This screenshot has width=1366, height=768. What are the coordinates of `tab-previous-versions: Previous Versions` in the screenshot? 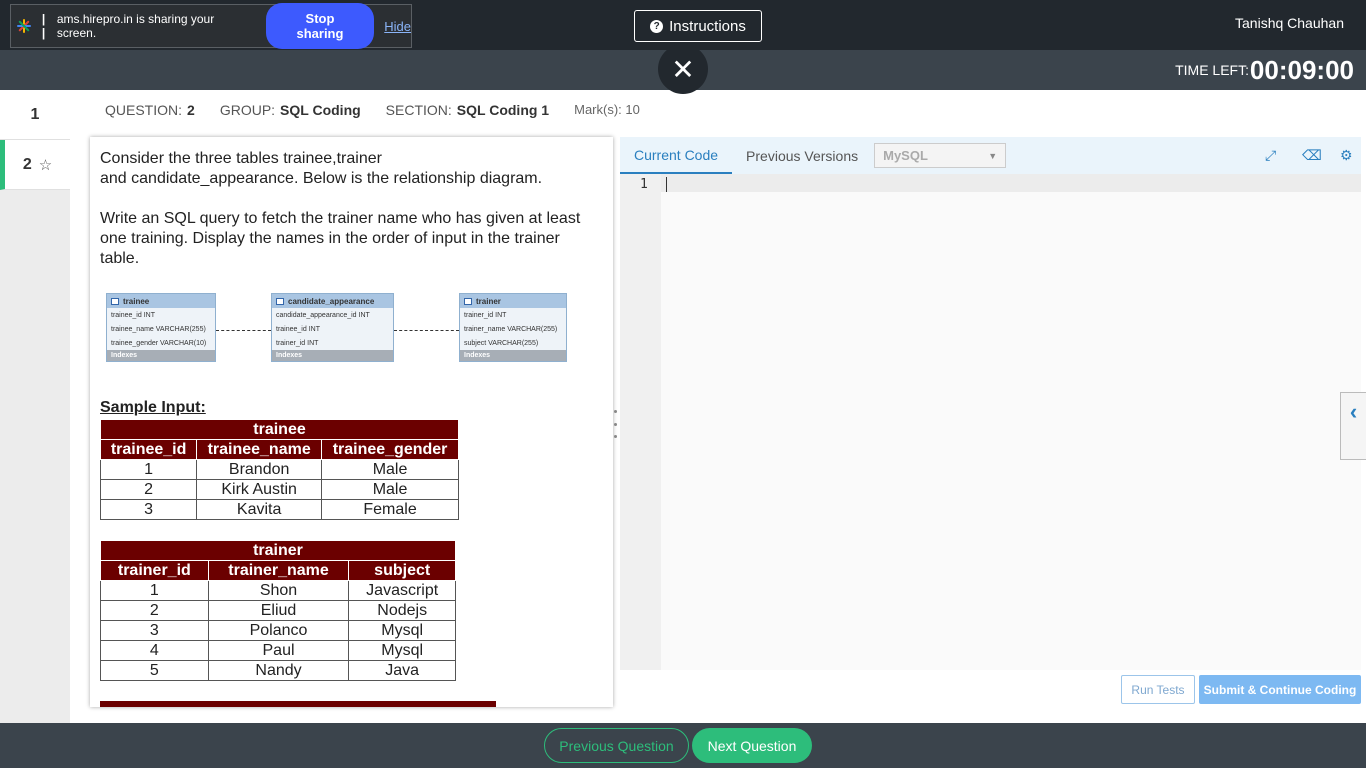 It's located at (802, 155).